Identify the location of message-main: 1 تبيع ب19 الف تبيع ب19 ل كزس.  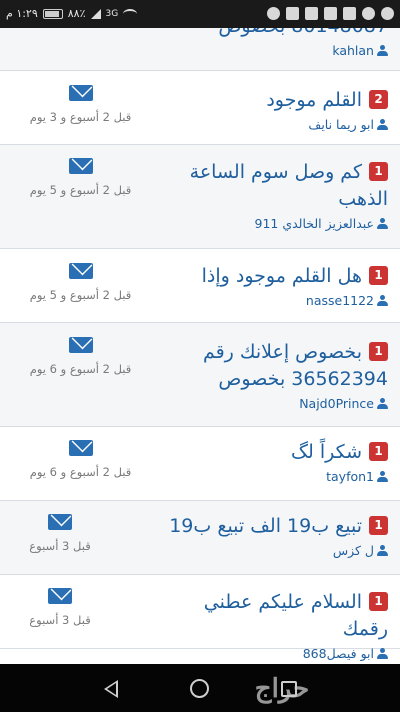
(275, 536).